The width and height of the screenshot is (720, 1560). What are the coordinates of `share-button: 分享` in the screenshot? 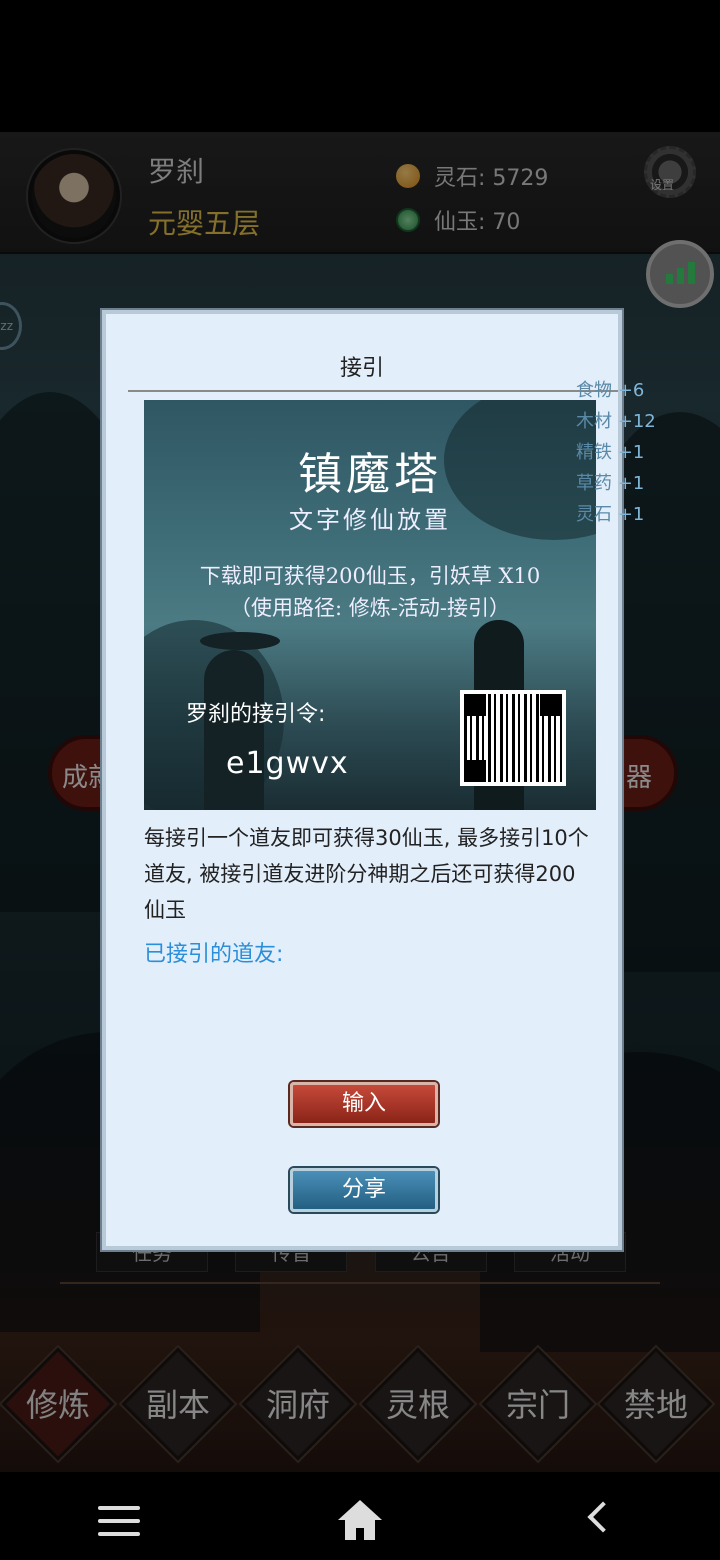 It's located at (364, 1190).